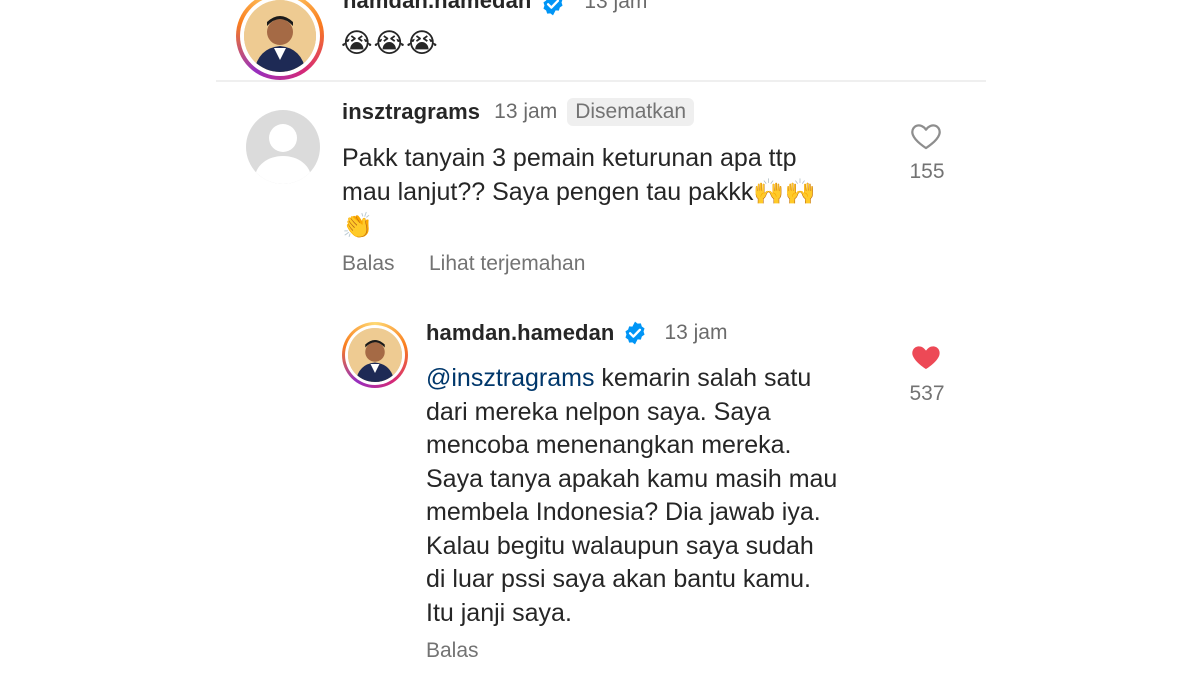 The width and height of the screenshot is (1200, 675). Describe the element at coordinates (609, 445) in the screenshot. I see `reply-line: mencoba menenangkan mereka.` at that location.